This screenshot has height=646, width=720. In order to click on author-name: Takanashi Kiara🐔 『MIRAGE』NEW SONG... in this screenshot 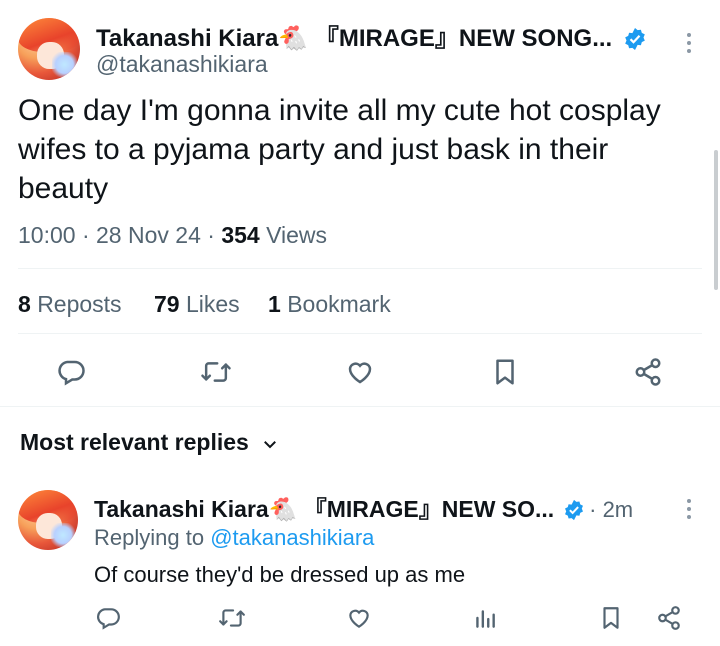, I will do `click(354, 38)`.